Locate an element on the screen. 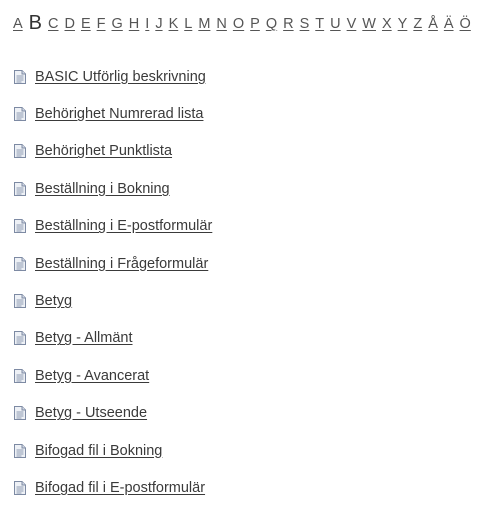 Image resolution: width=488 pixels, height=507 pixels. list-item: Behörighet Numrerad lista is located at coordinates (113, 113).